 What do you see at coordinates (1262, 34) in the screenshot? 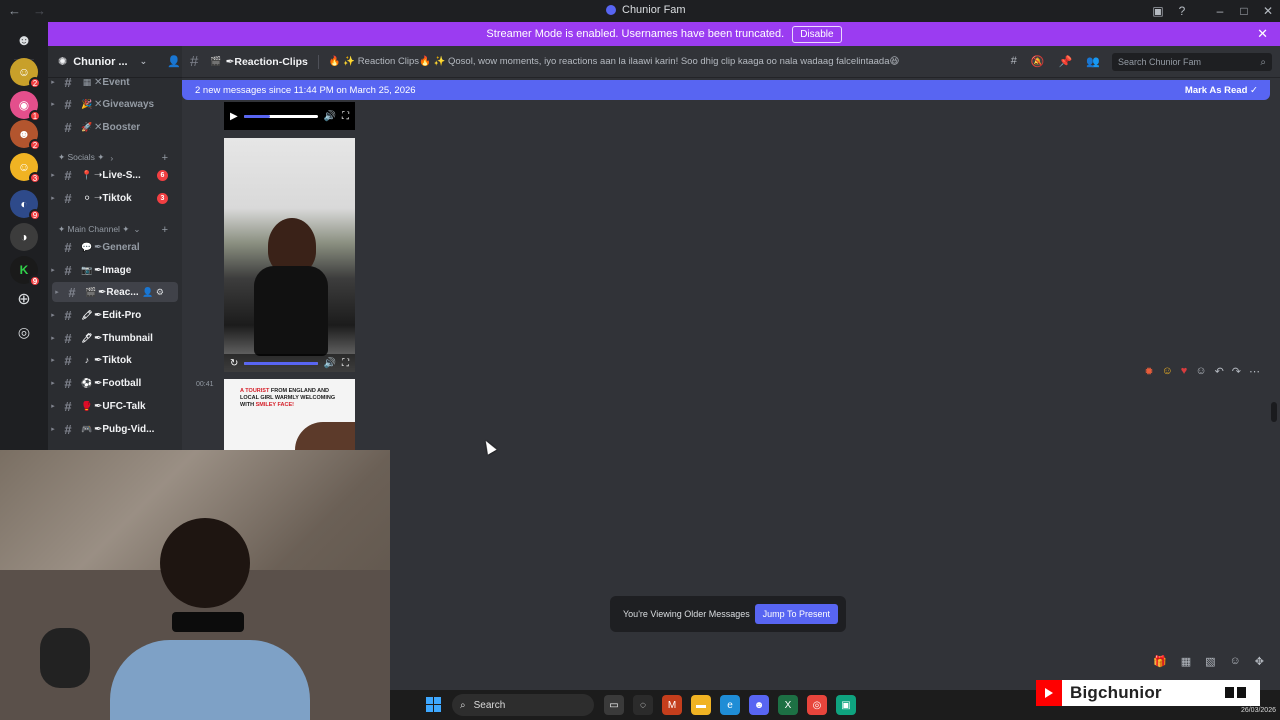
I see `close-banner-icon: ✕` at bounding box center [1262, 34].